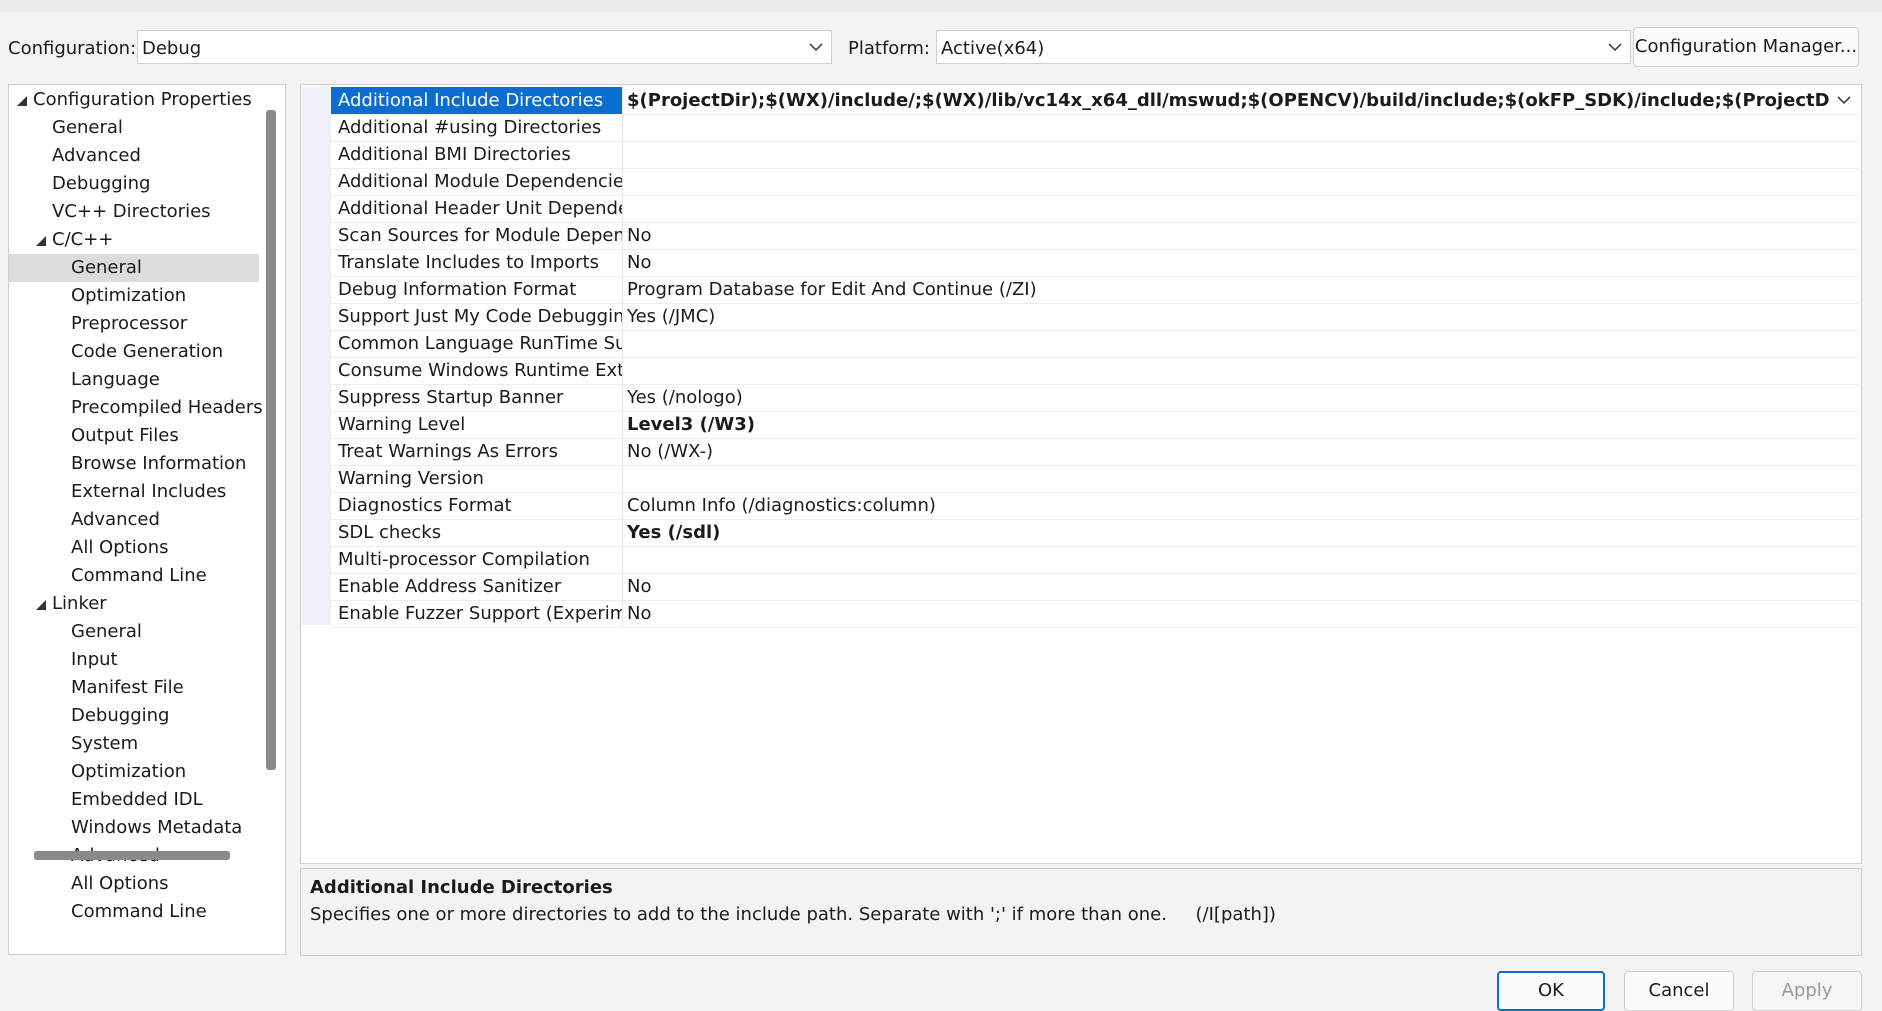  I want to click on property-name: Scan Sources for Module Dependen, so click(477, 235).